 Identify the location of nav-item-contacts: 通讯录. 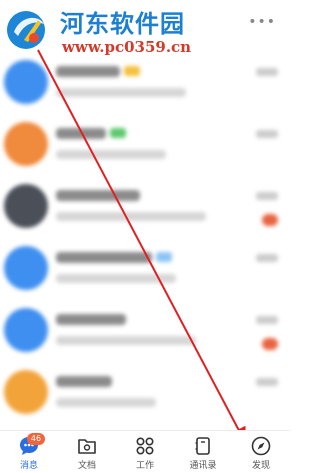
(203, 452).